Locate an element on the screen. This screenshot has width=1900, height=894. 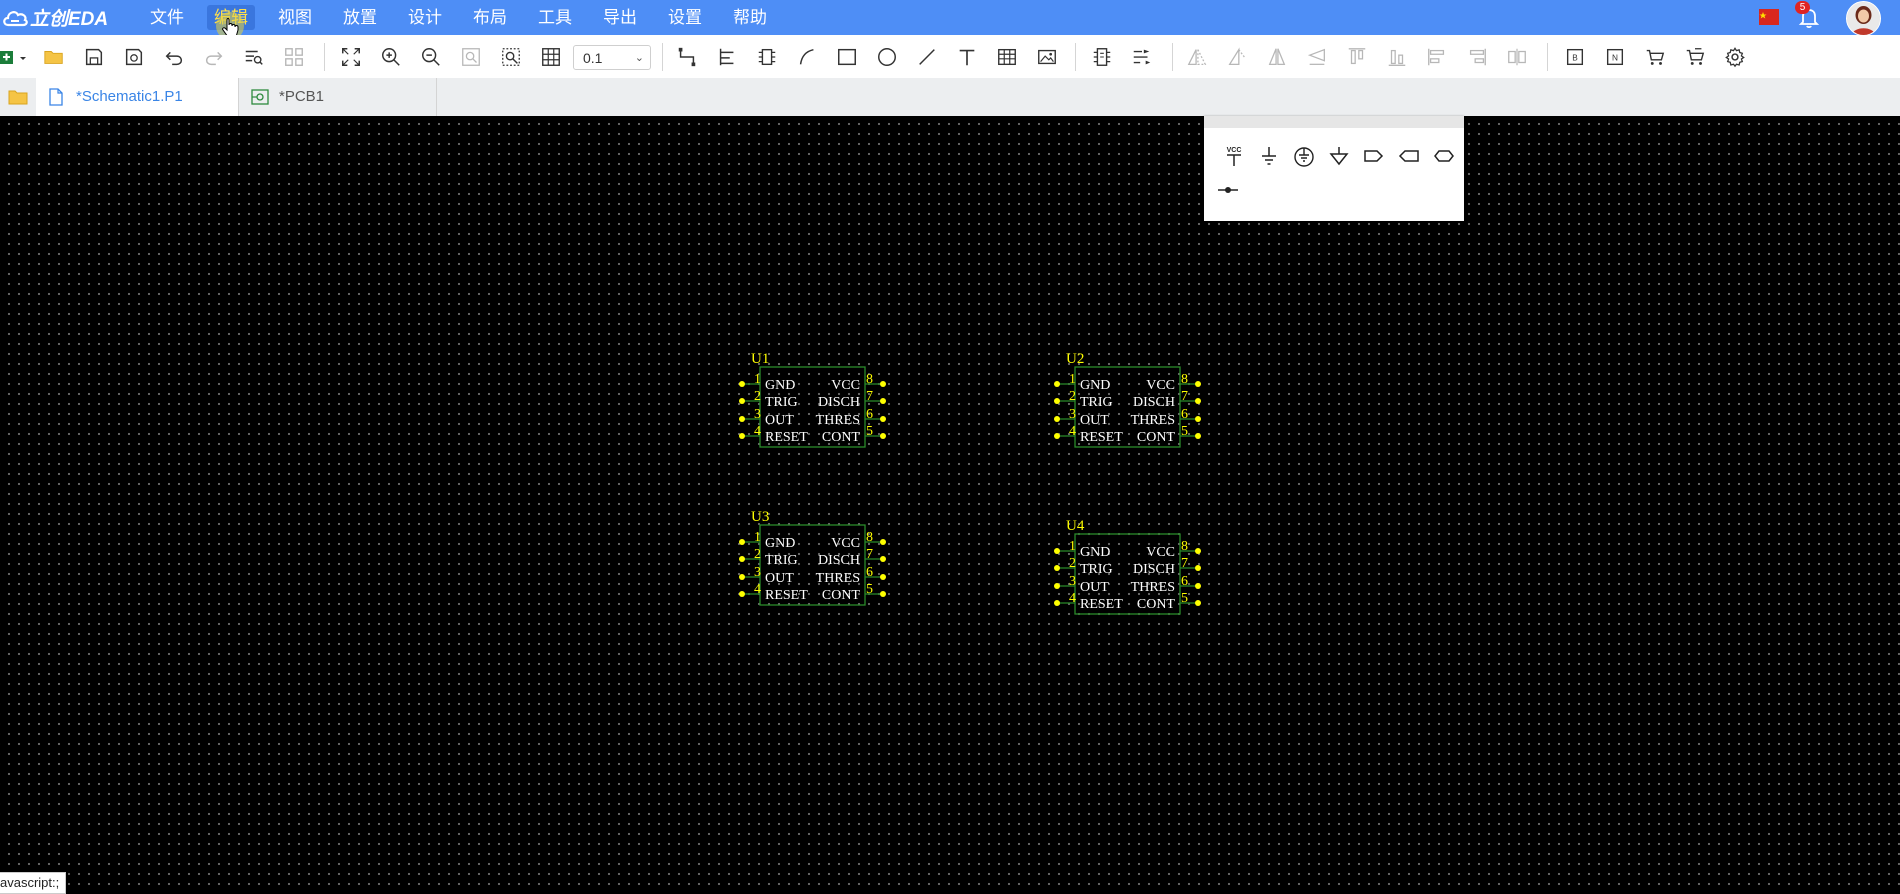
net-port-in-button is located at coordinates (1374, 156).